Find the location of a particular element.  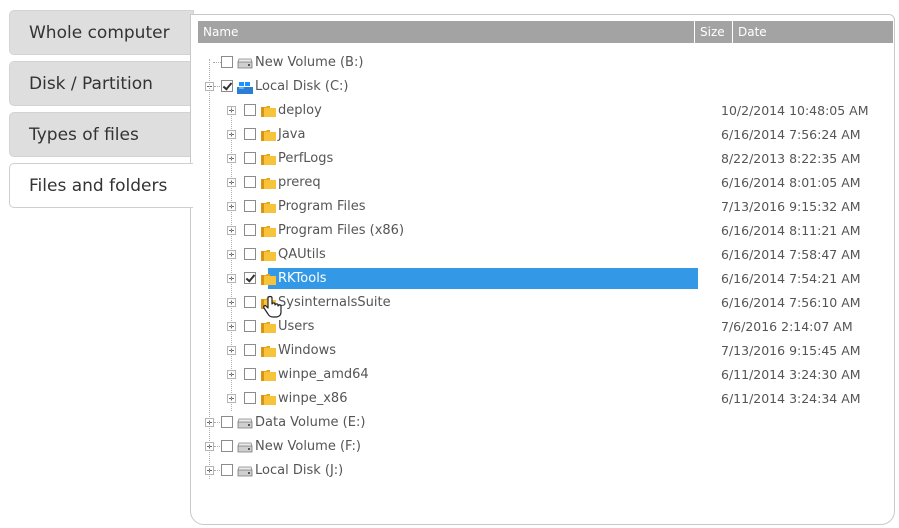

tree-item-label: Data Volume (E:) is located at coordinates (310, 422).